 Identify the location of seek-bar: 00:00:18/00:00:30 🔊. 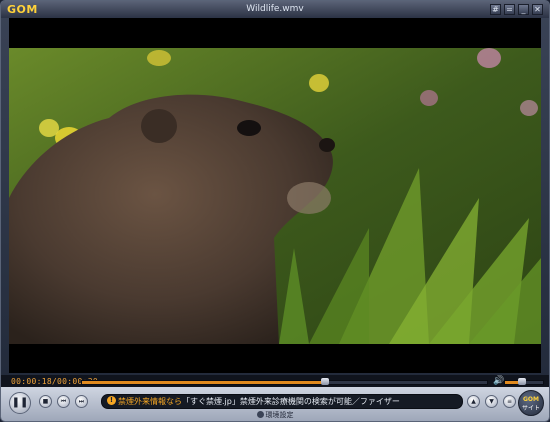
(275, 381).